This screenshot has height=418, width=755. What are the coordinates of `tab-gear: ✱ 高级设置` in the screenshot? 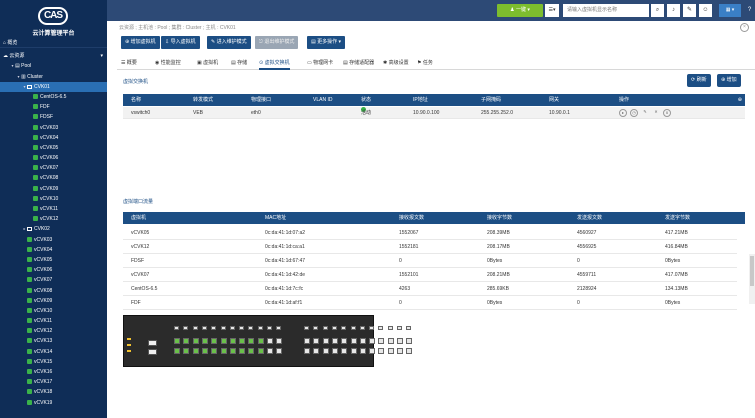 It's located at (396, 63).